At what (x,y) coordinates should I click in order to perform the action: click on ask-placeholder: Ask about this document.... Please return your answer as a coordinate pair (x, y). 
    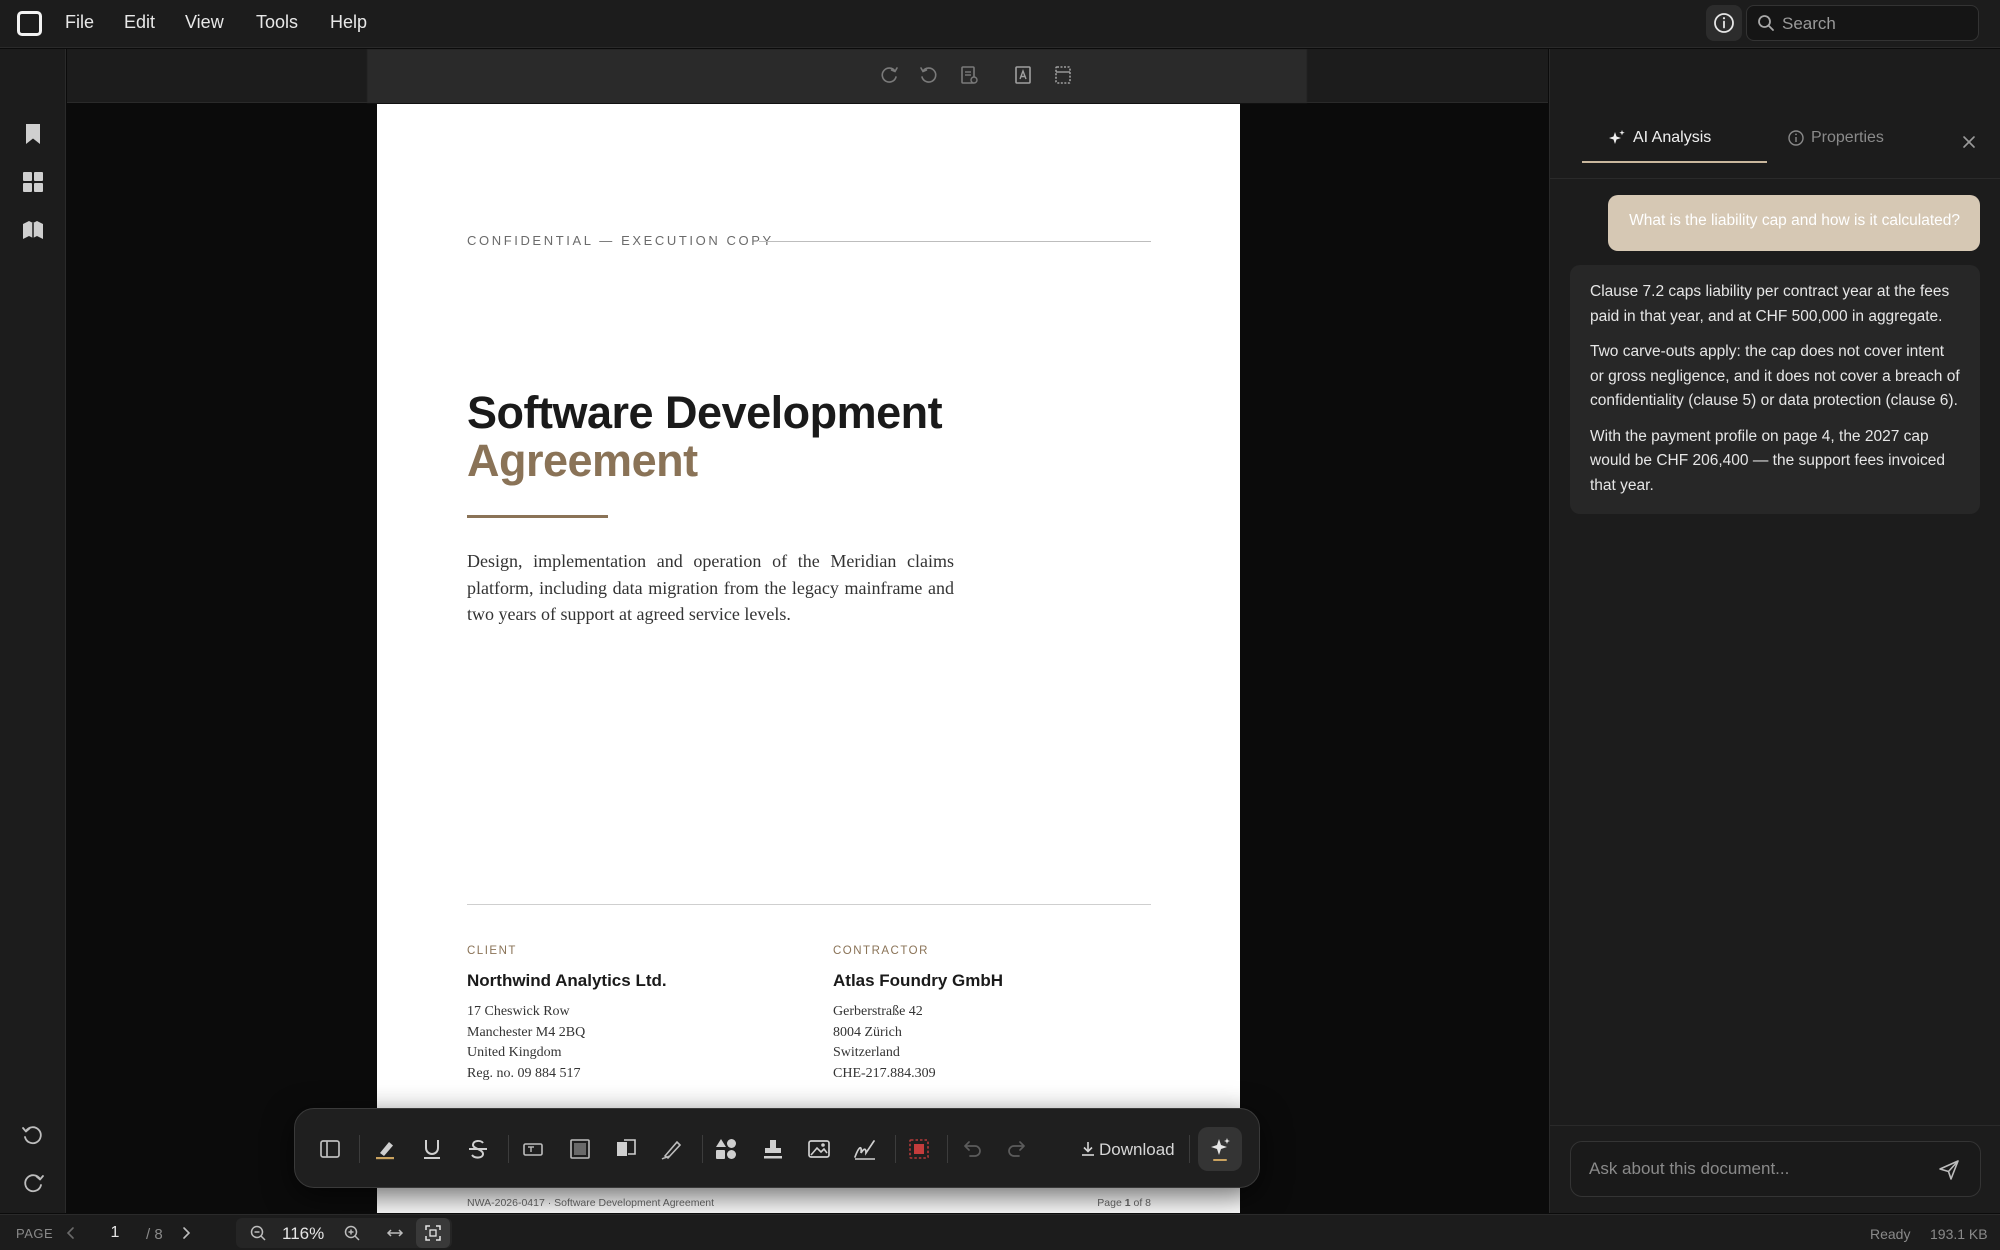
    Looking at the image, I should click on (1689, 1168).